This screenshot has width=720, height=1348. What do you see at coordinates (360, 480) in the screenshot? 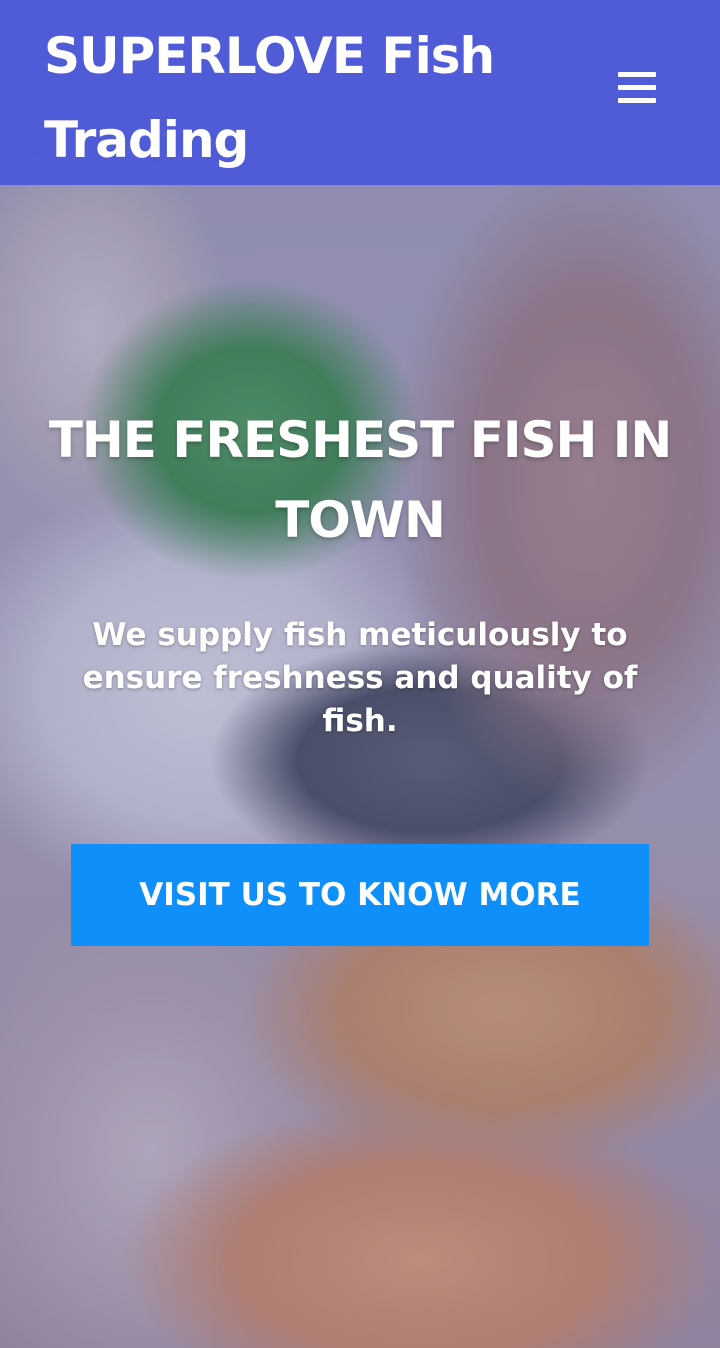
I see `hero-headline: THE FRESHEST FISH IN TOWN` at bounding box center [360, 480].